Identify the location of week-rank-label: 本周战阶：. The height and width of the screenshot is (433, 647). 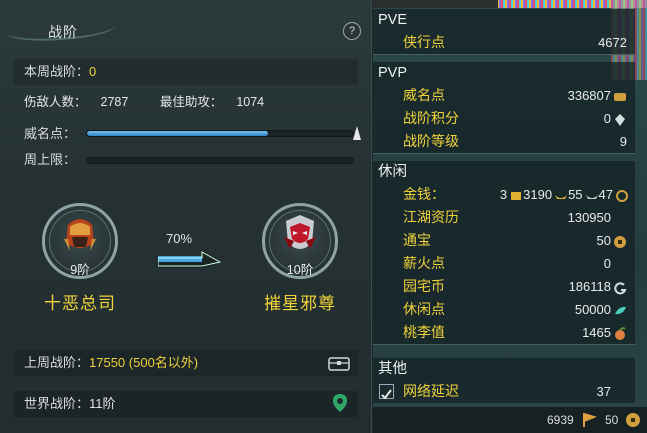
(57, 71).